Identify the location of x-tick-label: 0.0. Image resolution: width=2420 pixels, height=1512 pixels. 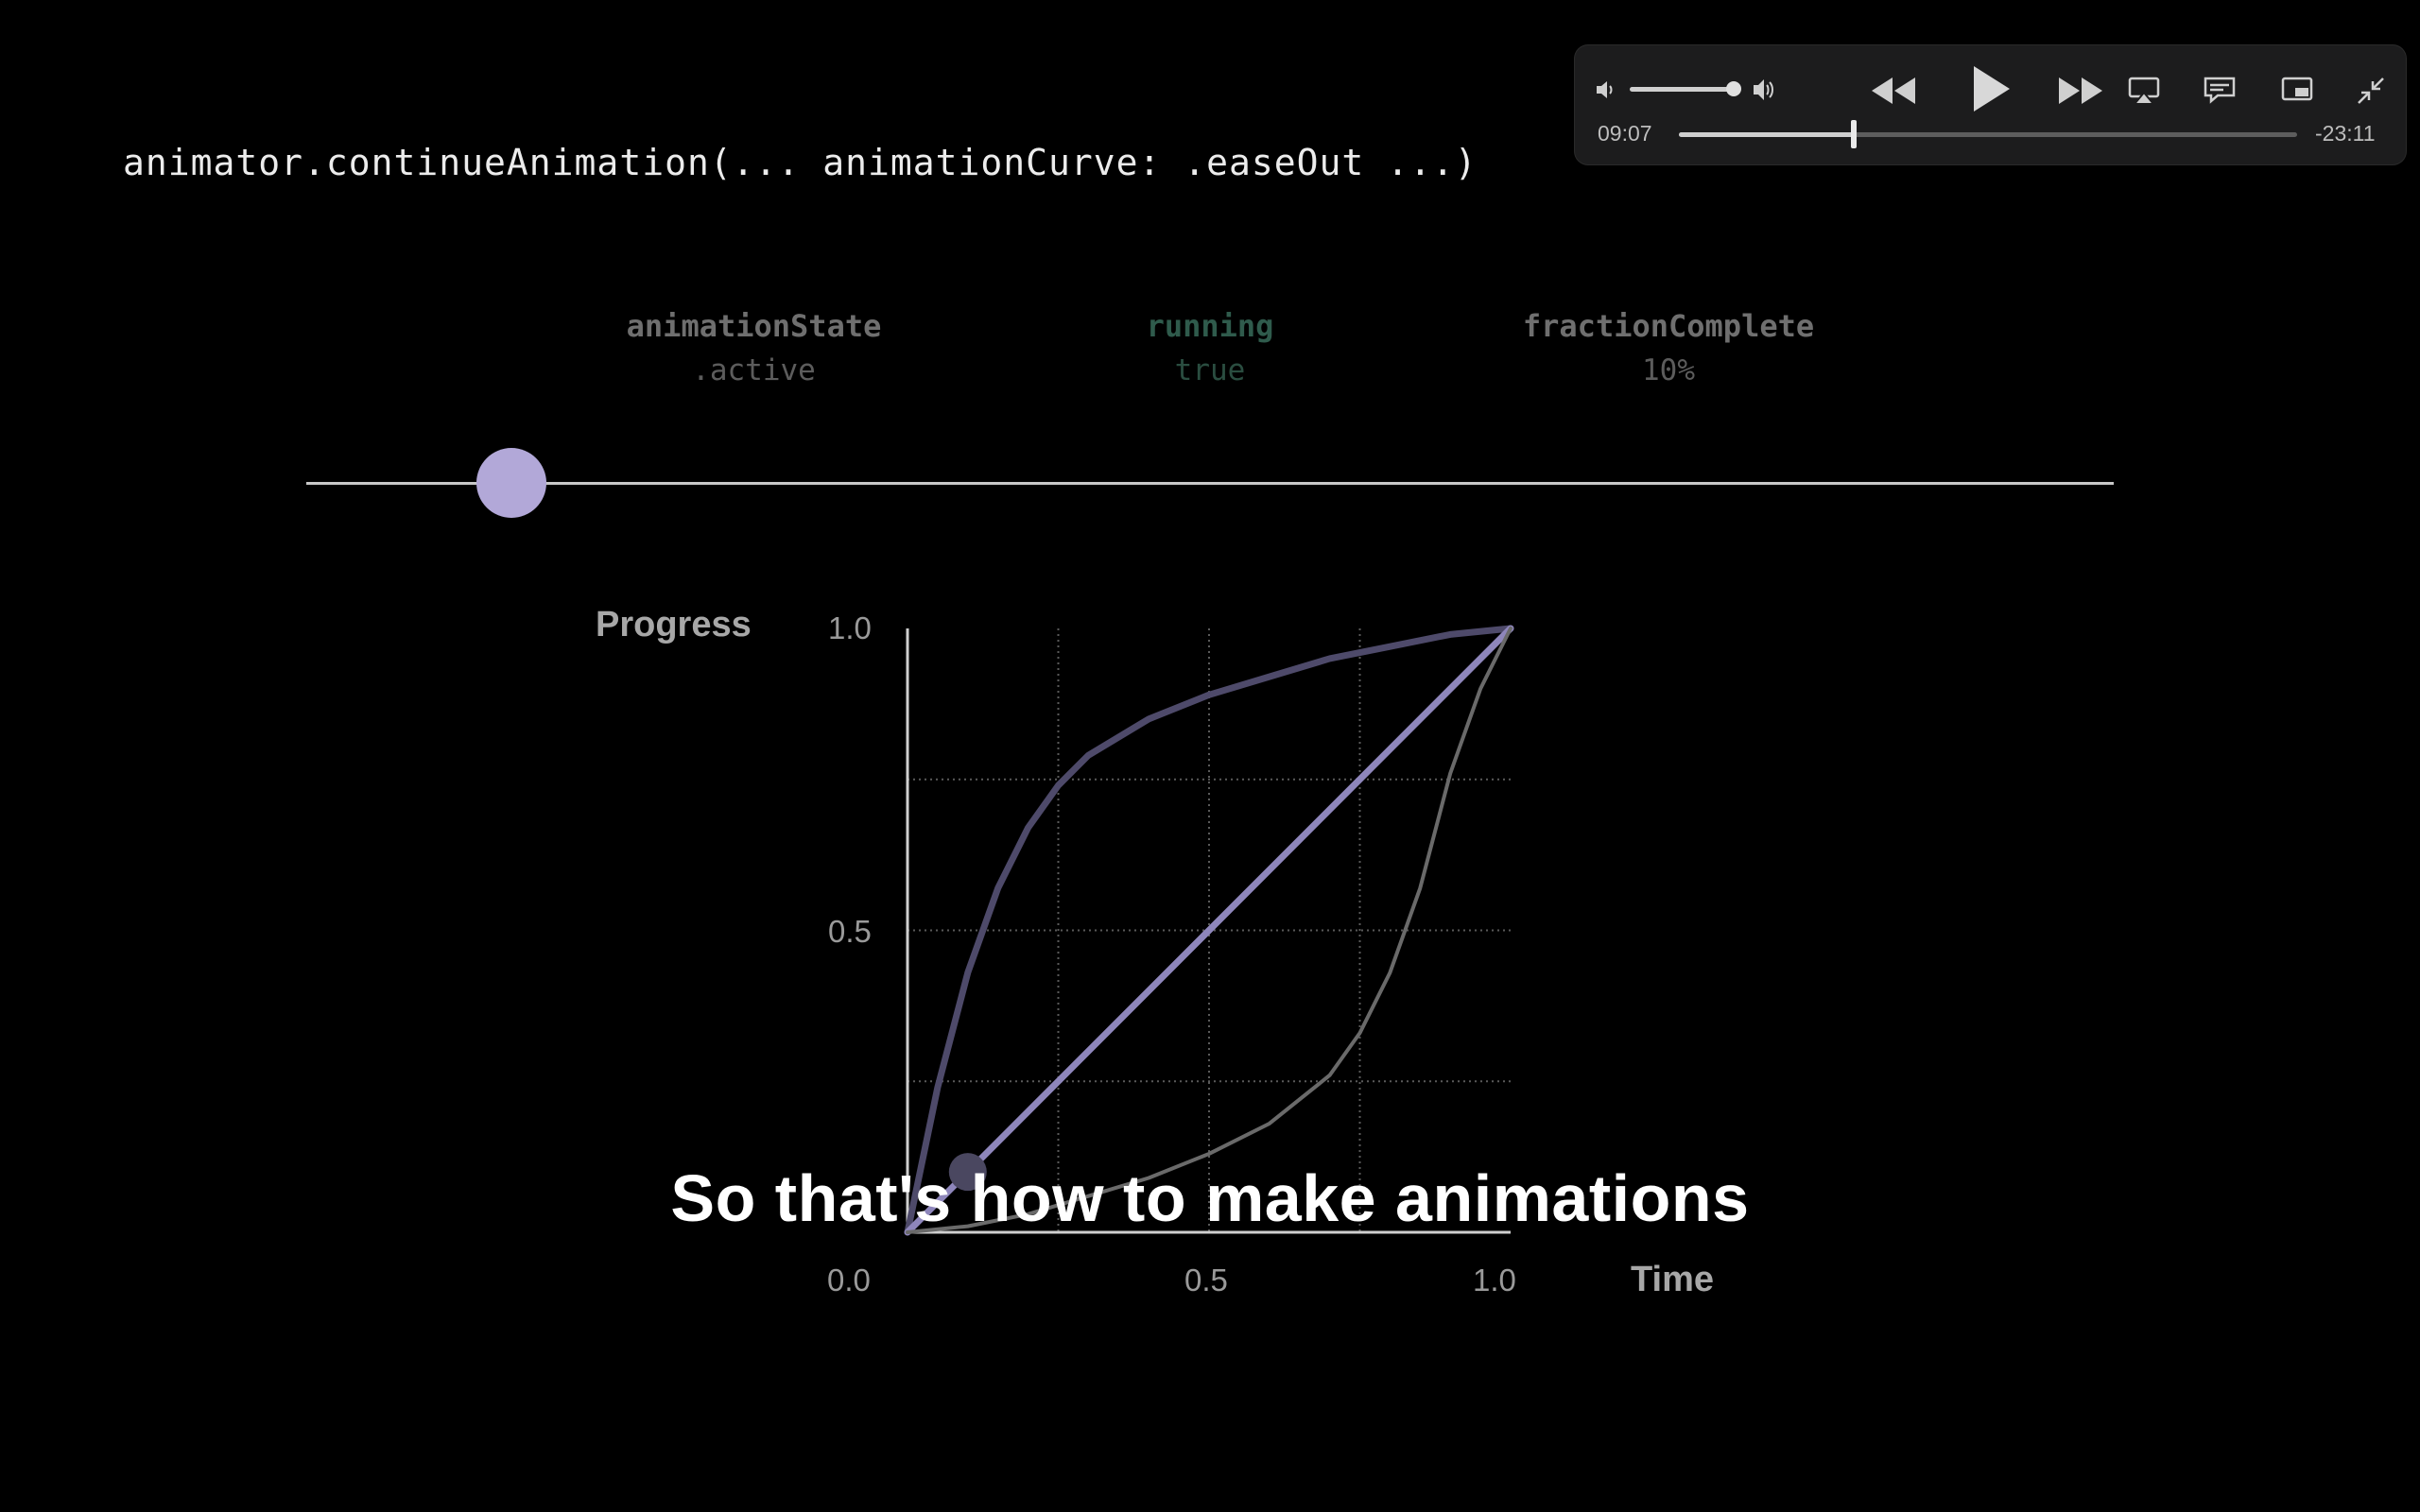
(849, 1280).